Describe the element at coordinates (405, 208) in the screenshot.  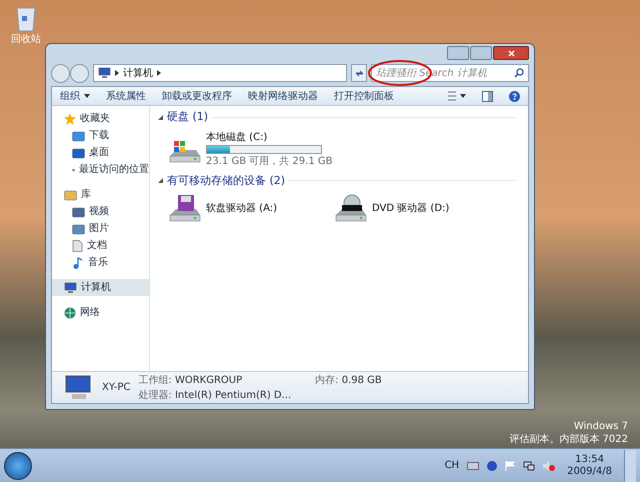
I see `drive-item: DVD 驱动器 (D:)` at that location.